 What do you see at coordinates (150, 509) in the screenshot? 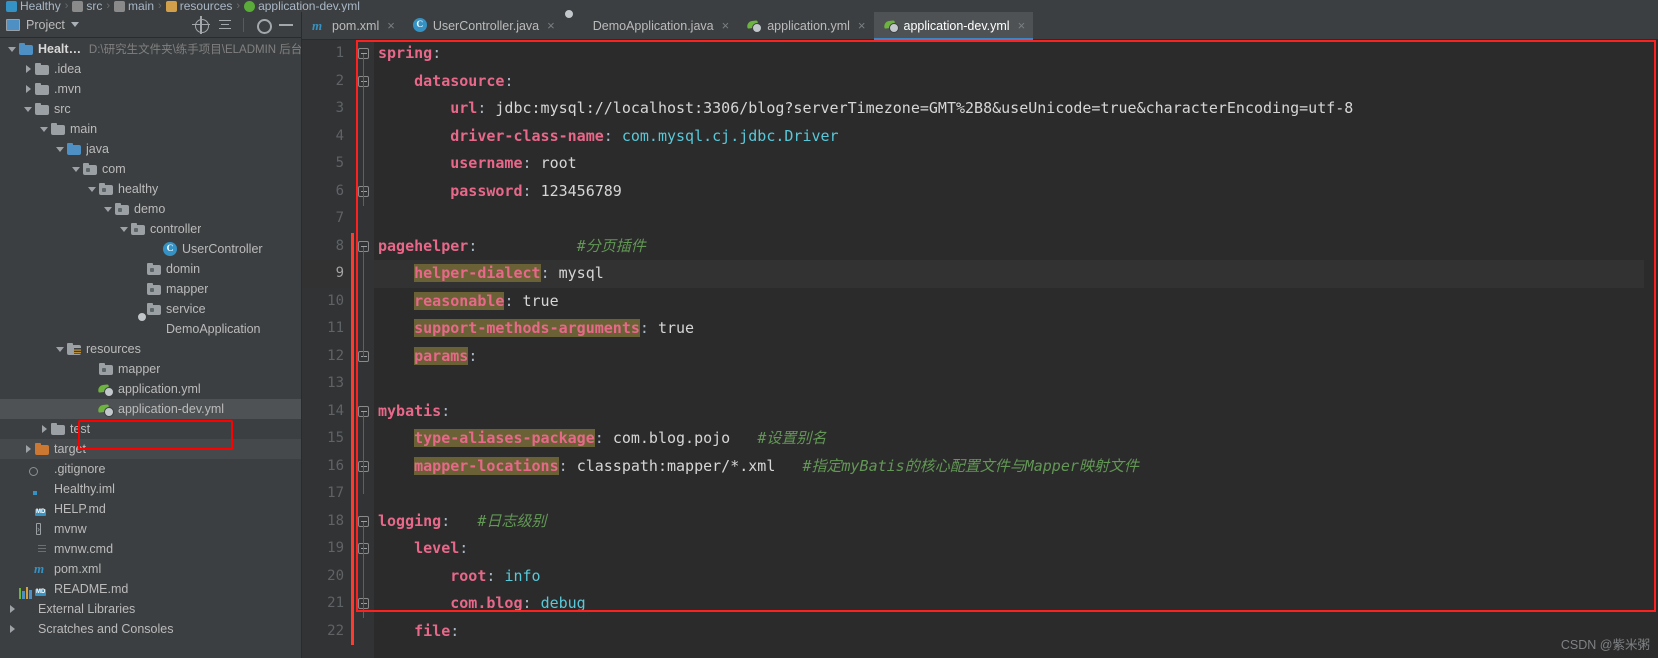
I see `tree-item-help-md: HELP.md` at bounding box center [150, 509].